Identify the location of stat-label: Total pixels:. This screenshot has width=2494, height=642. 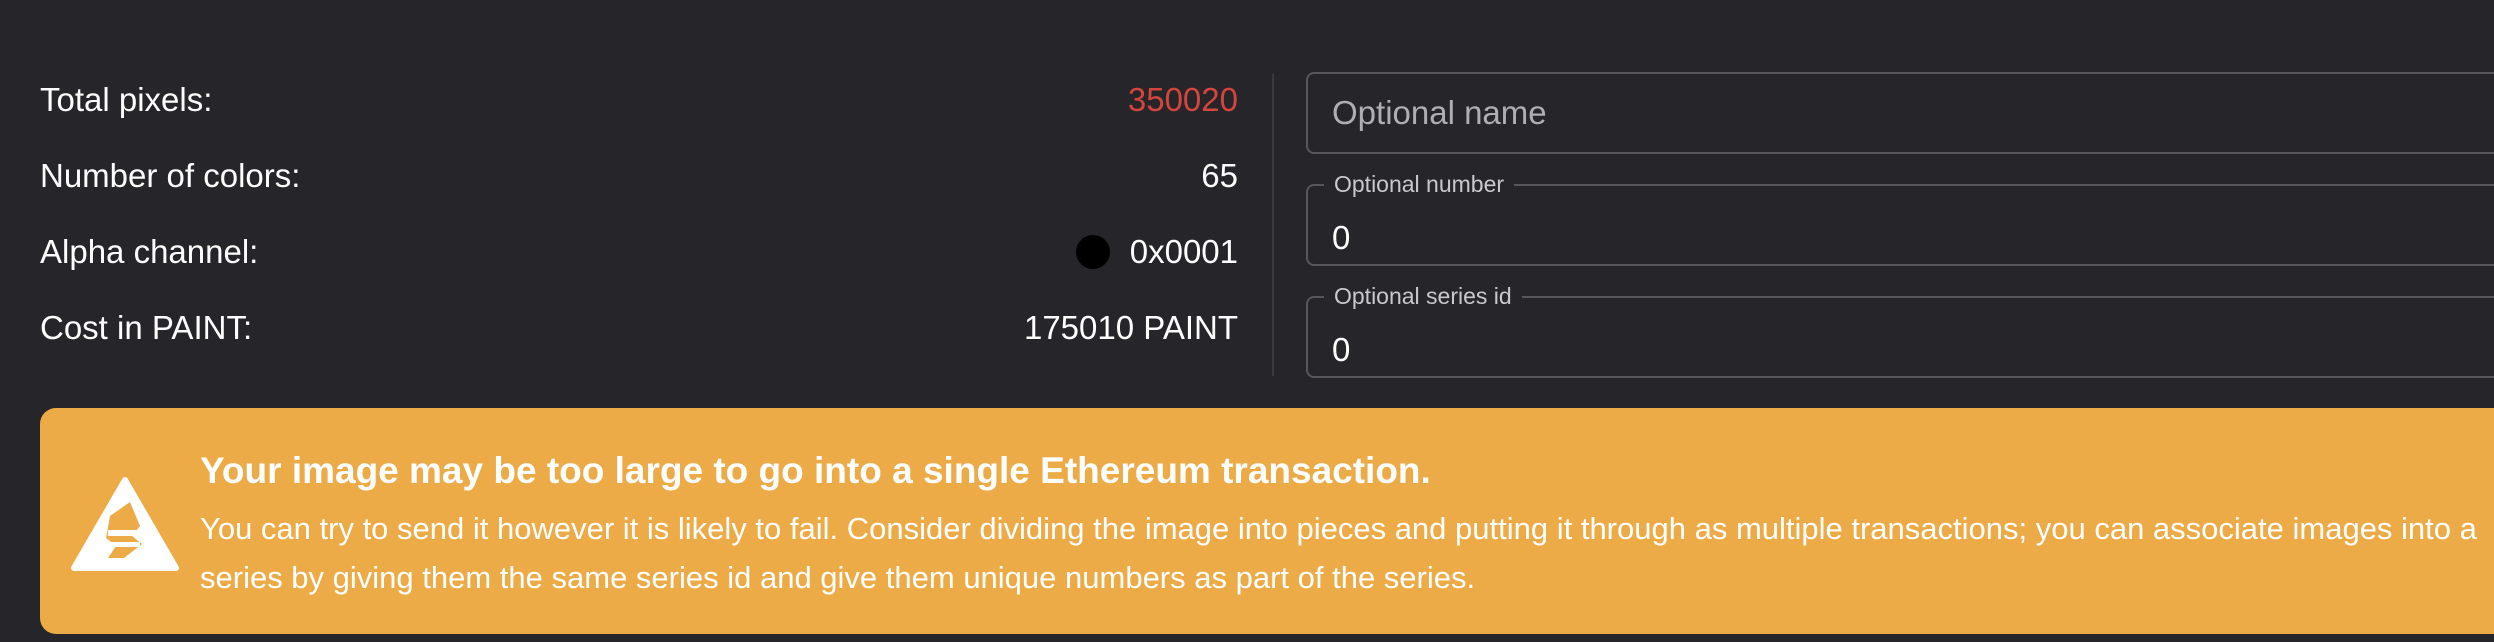
(126, 99).